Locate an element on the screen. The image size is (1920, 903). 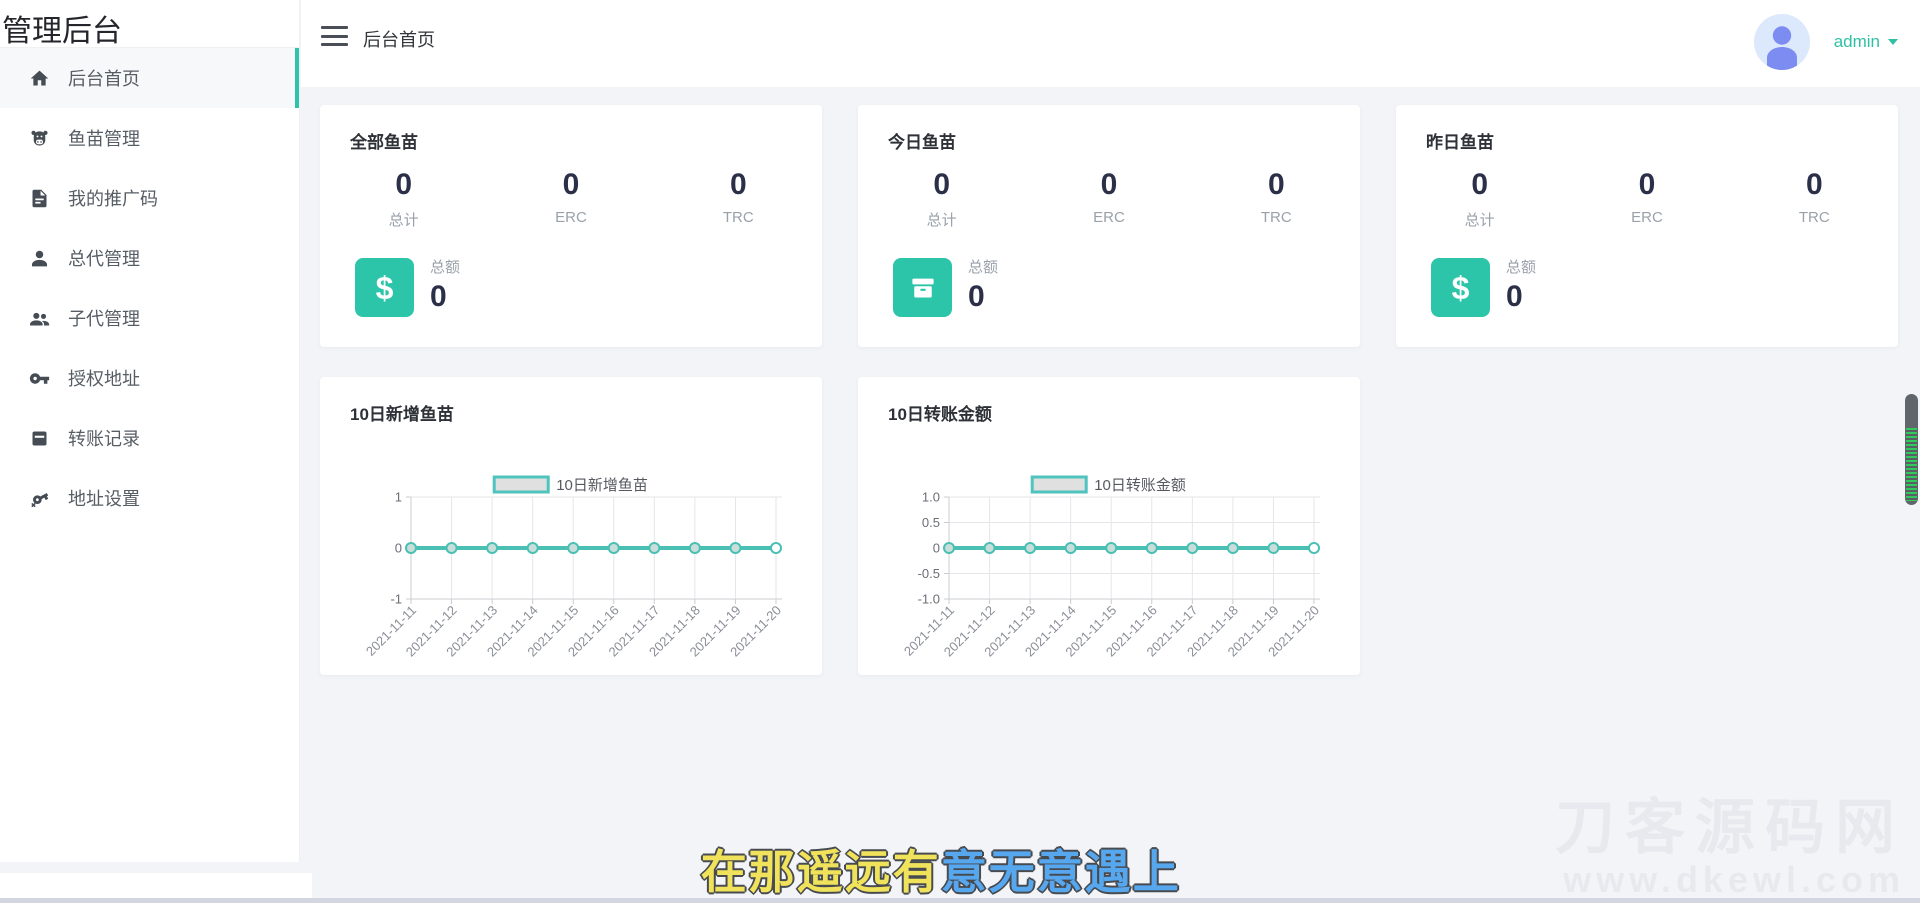
vertical-scrollbar-thumb is located at coordinates (1911, 449).